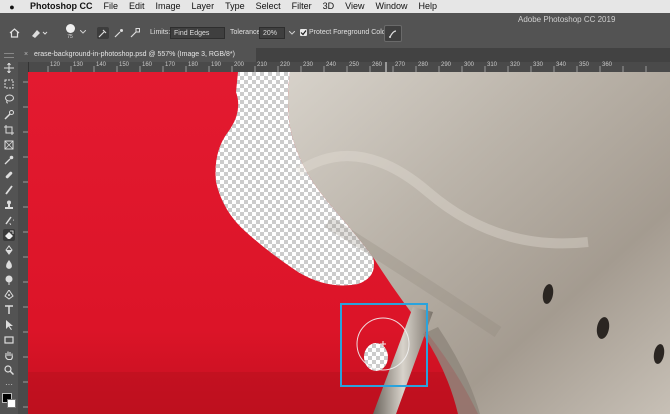 The height and width of the screenshot is (414, 670). Describe the element at coordinates (55, 65) in the screenshot. I see `ruler-label: 120` at that location.